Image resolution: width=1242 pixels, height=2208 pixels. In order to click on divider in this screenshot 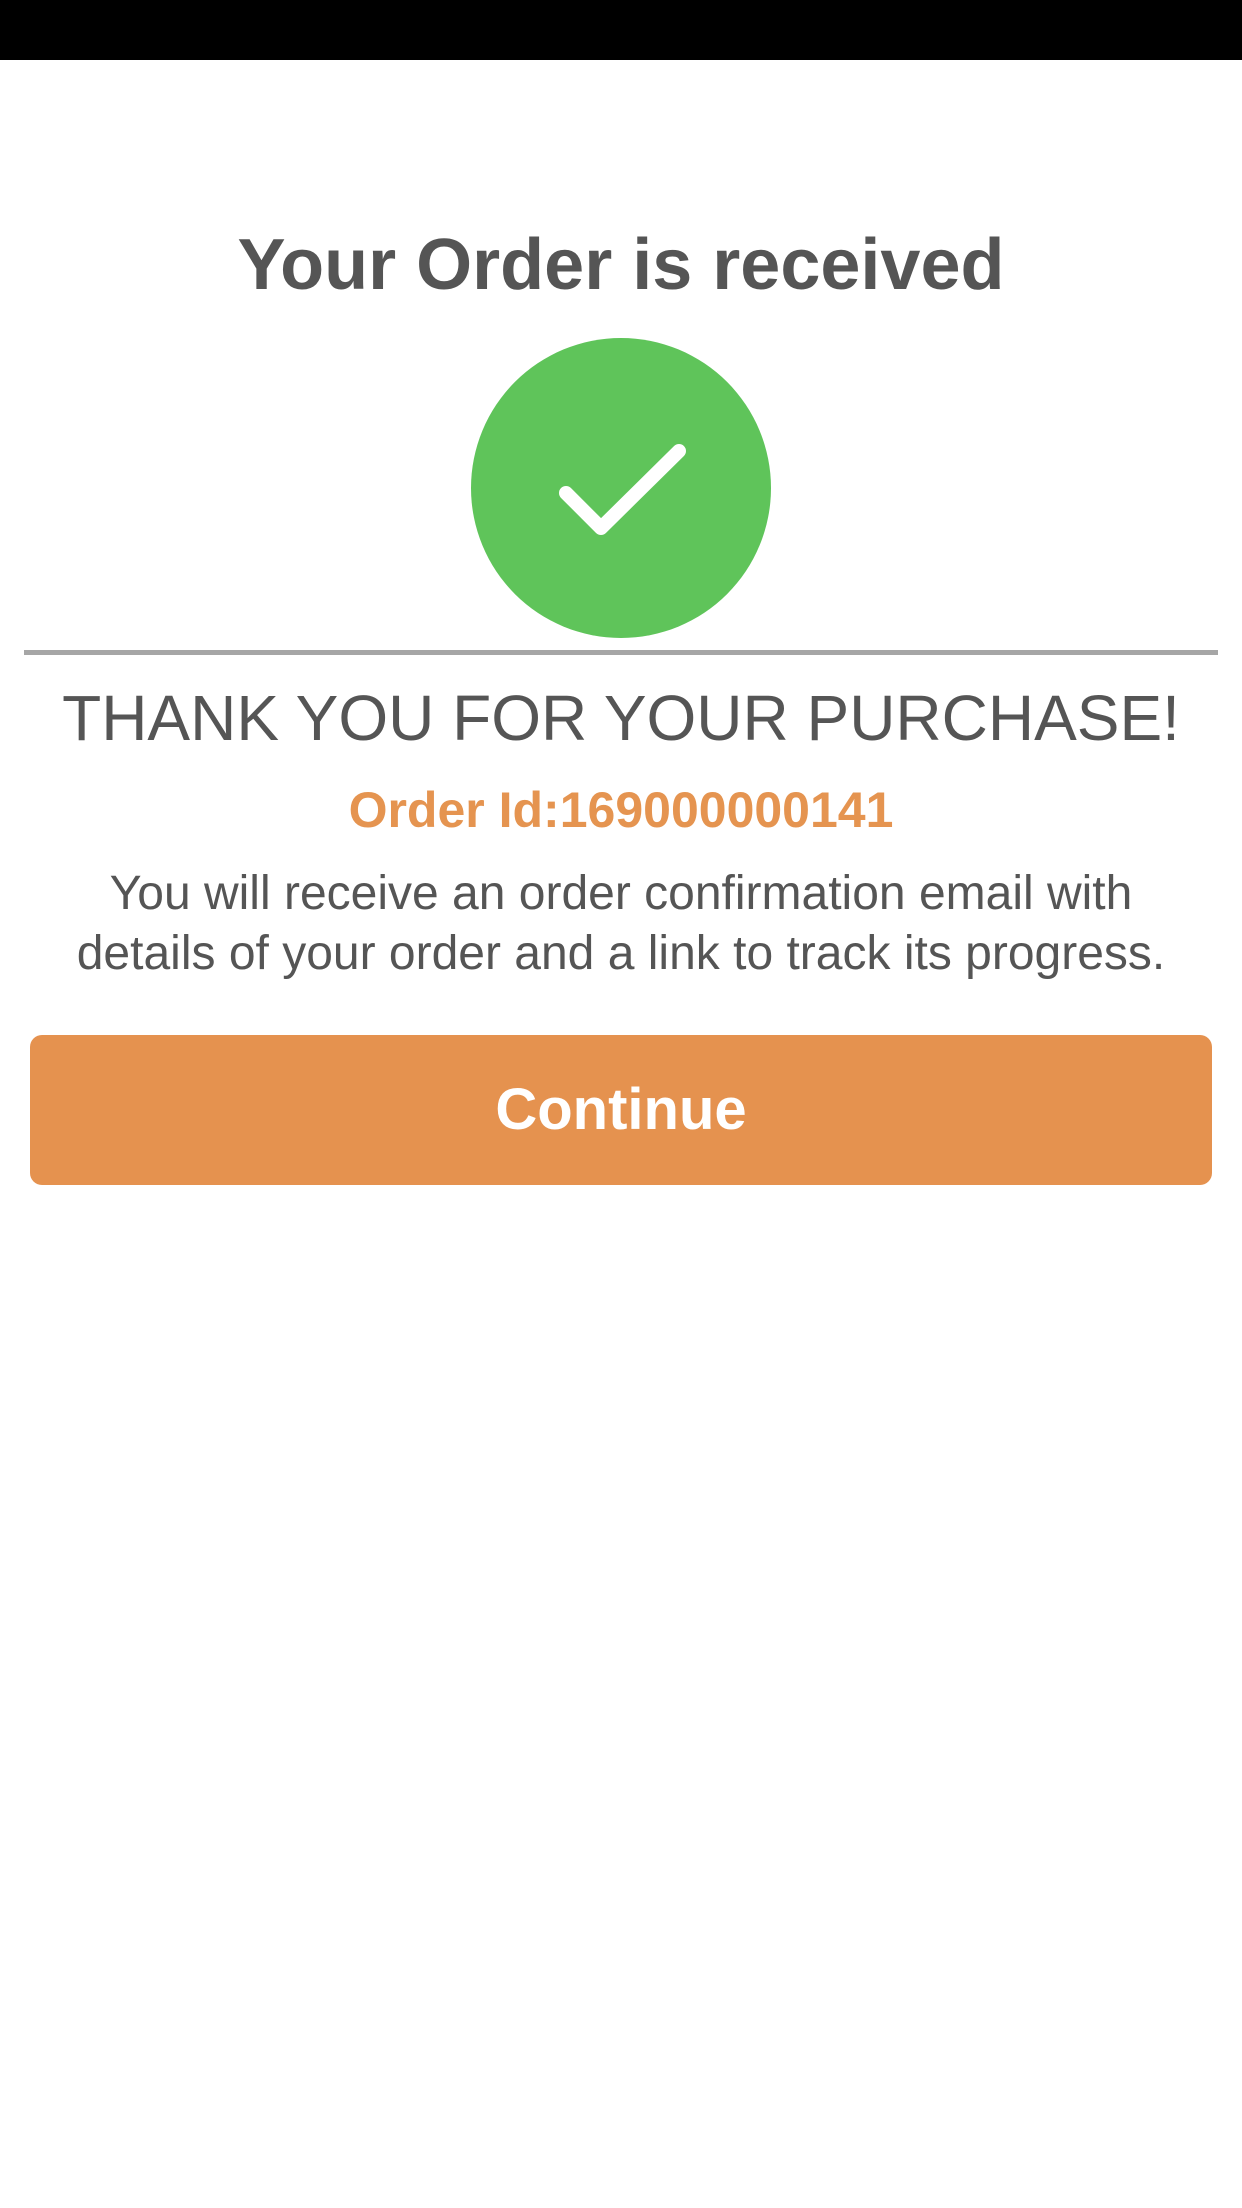, I will do `click(621, 652)`.